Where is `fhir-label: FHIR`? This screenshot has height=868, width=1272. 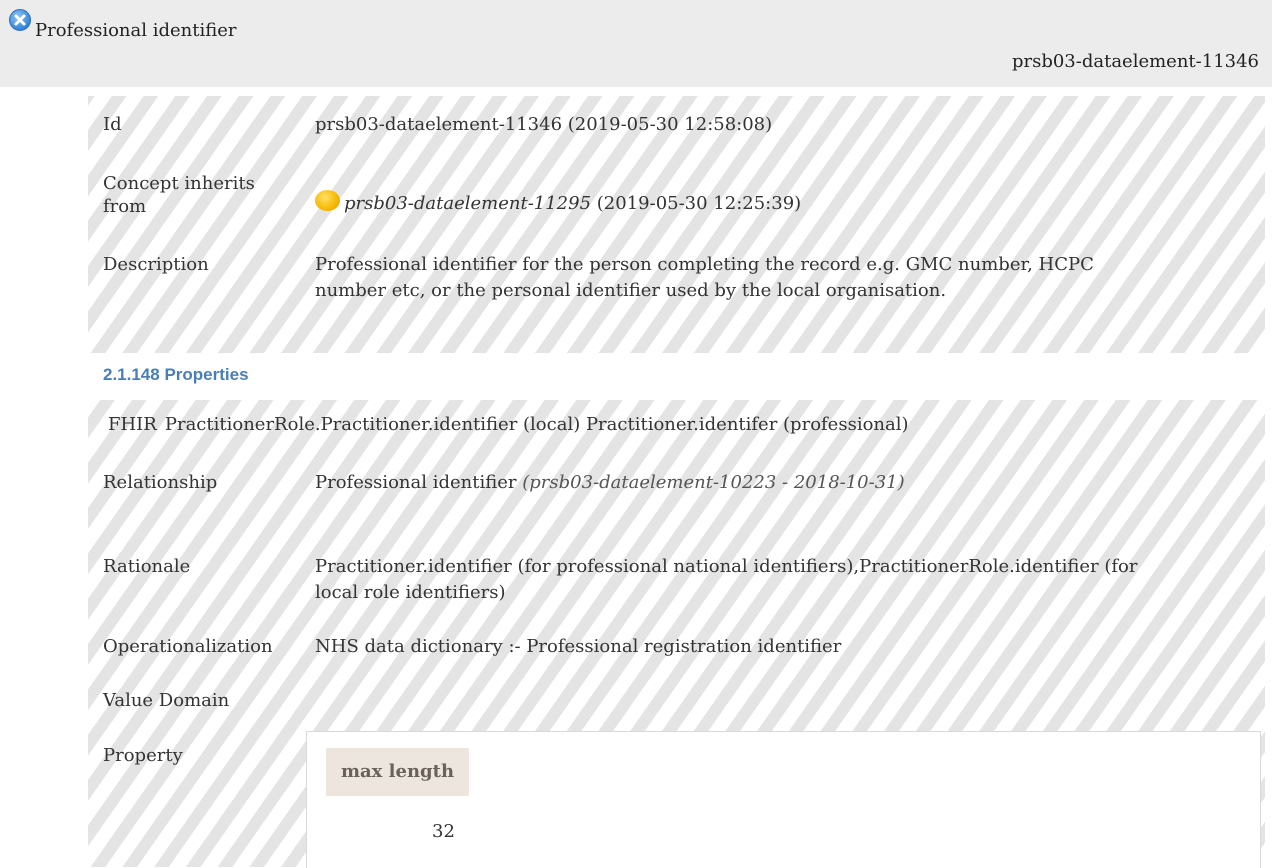
fhir-label: FHIR is located at coordinates (132, 424).